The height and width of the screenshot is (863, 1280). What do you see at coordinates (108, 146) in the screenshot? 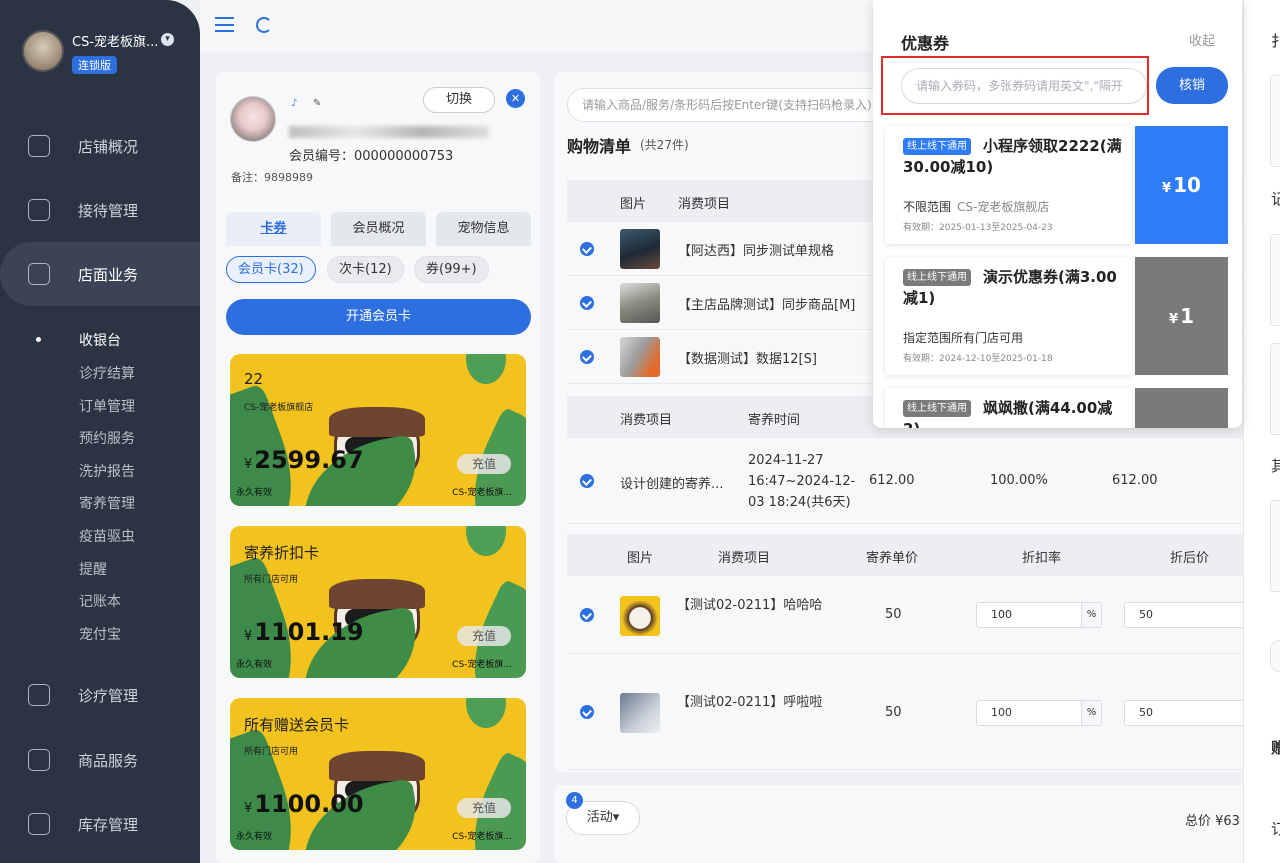
I see `nav-label: 店铺概况` at bounding box center [108, 146].